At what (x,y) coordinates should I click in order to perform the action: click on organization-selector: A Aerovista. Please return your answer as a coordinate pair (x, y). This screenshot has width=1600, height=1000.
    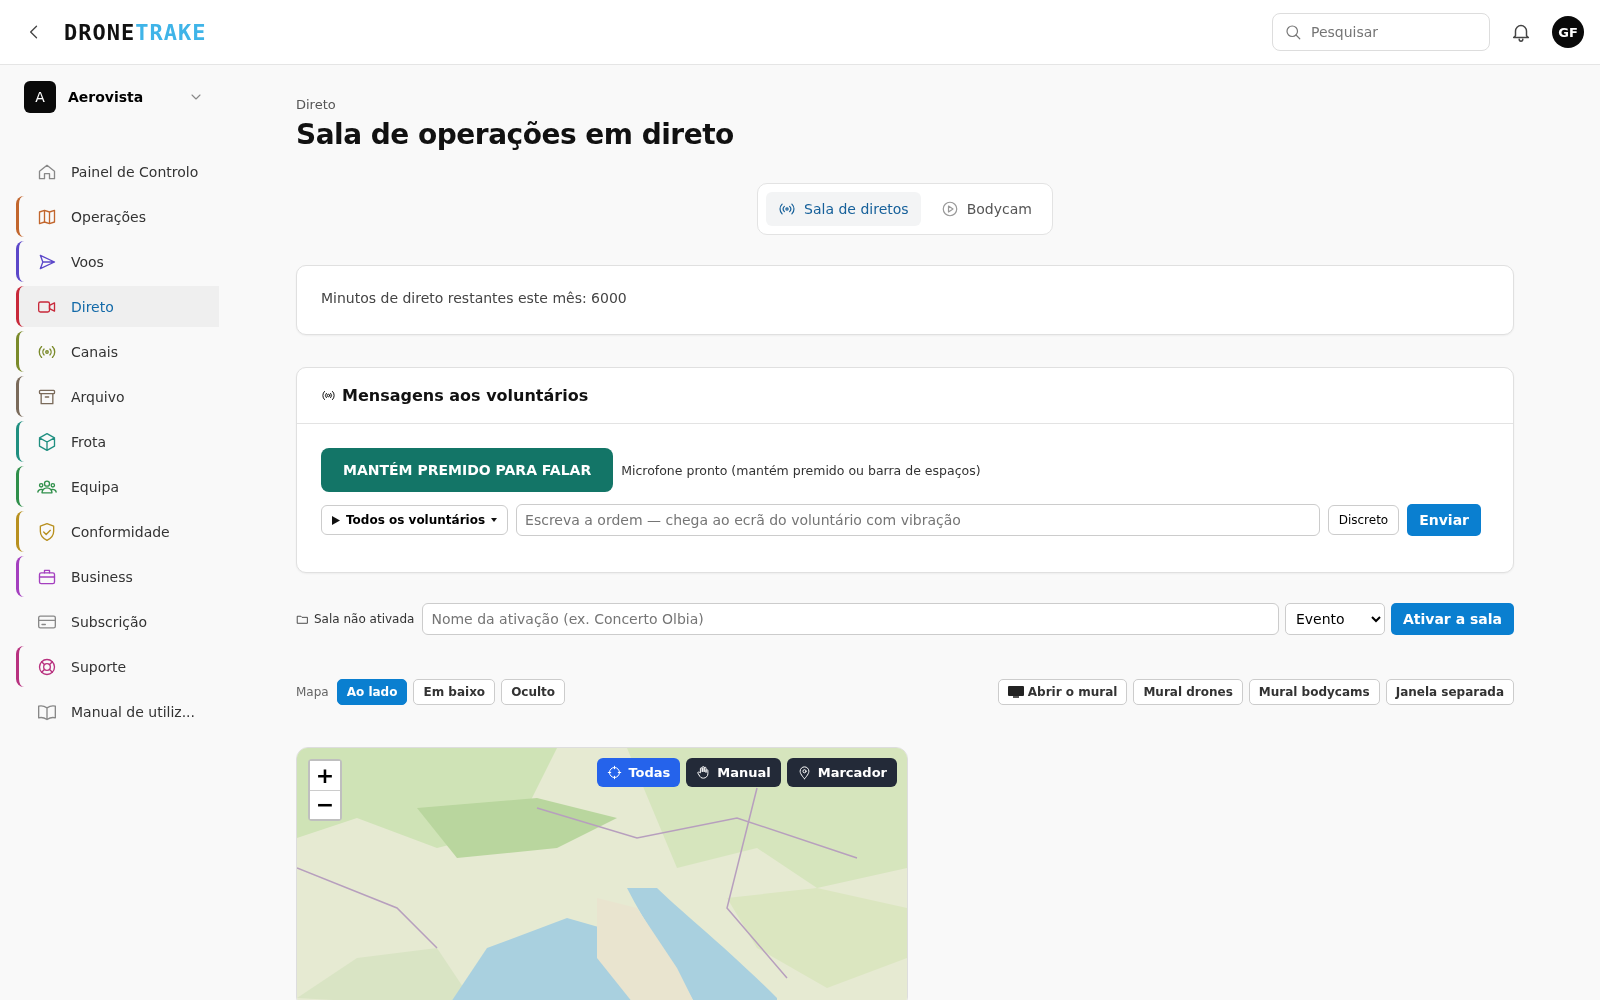
    Looking at the image, I should click on (114, 97).